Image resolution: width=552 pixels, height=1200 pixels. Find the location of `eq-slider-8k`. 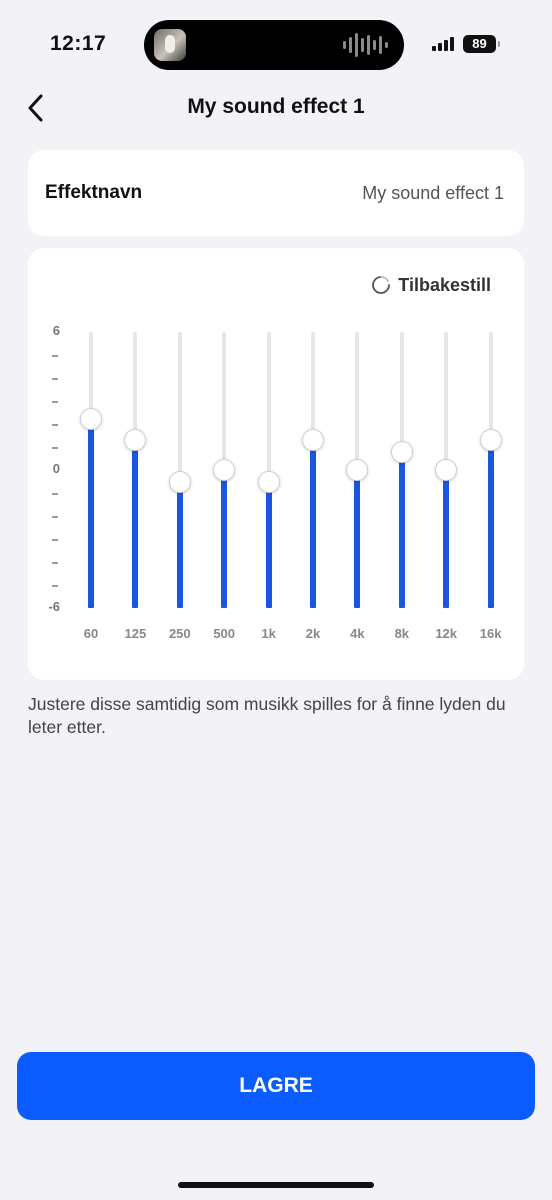

eq-slider-8k is located at coordinates (402, 470).